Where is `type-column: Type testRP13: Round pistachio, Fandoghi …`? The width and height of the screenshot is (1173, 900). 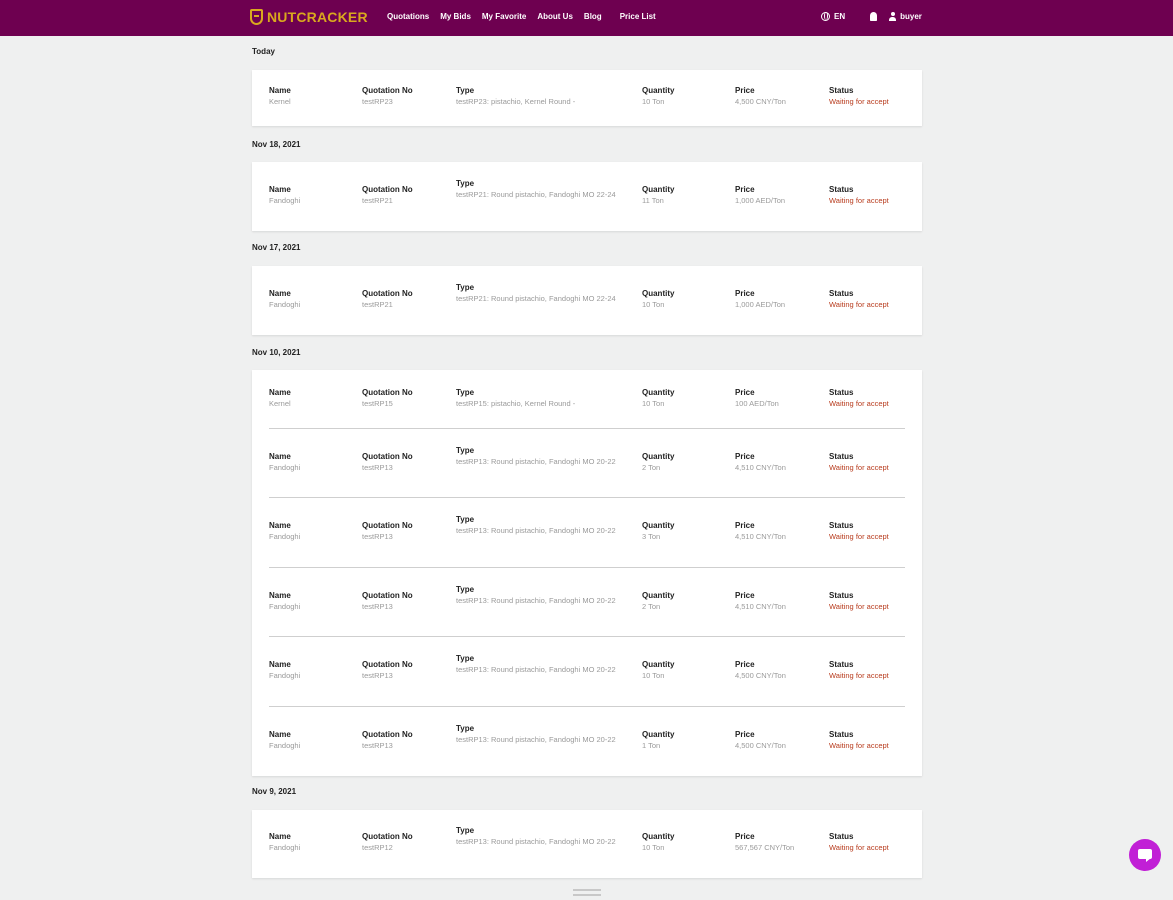 type-column: Type testRP13: Round pistachio, Fandoghi … is located at coordinates (544, 836).